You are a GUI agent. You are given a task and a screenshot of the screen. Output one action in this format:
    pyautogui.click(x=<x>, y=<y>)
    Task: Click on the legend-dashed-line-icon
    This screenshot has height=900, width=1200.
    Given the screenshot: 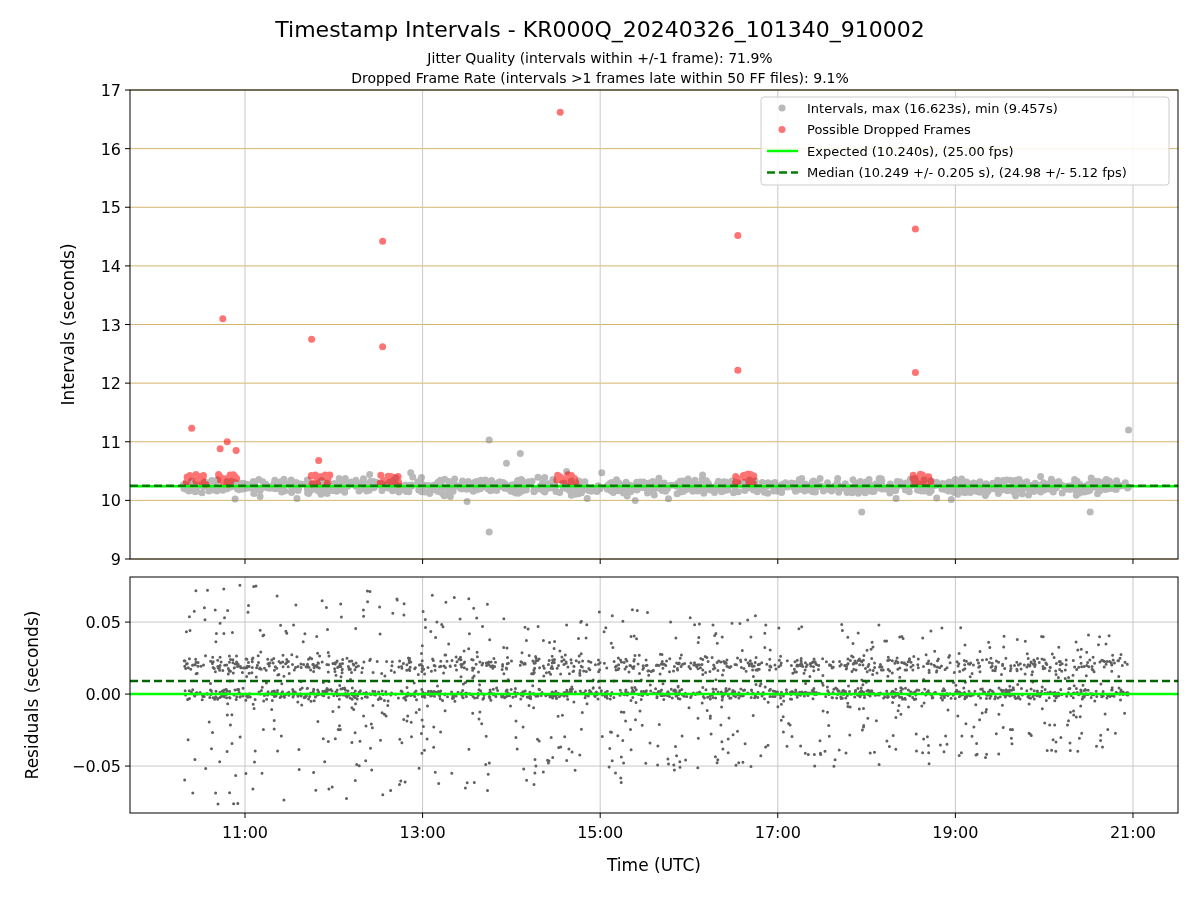 What is the action you would take?
    pyautogui.click(x=782, y=172)
    